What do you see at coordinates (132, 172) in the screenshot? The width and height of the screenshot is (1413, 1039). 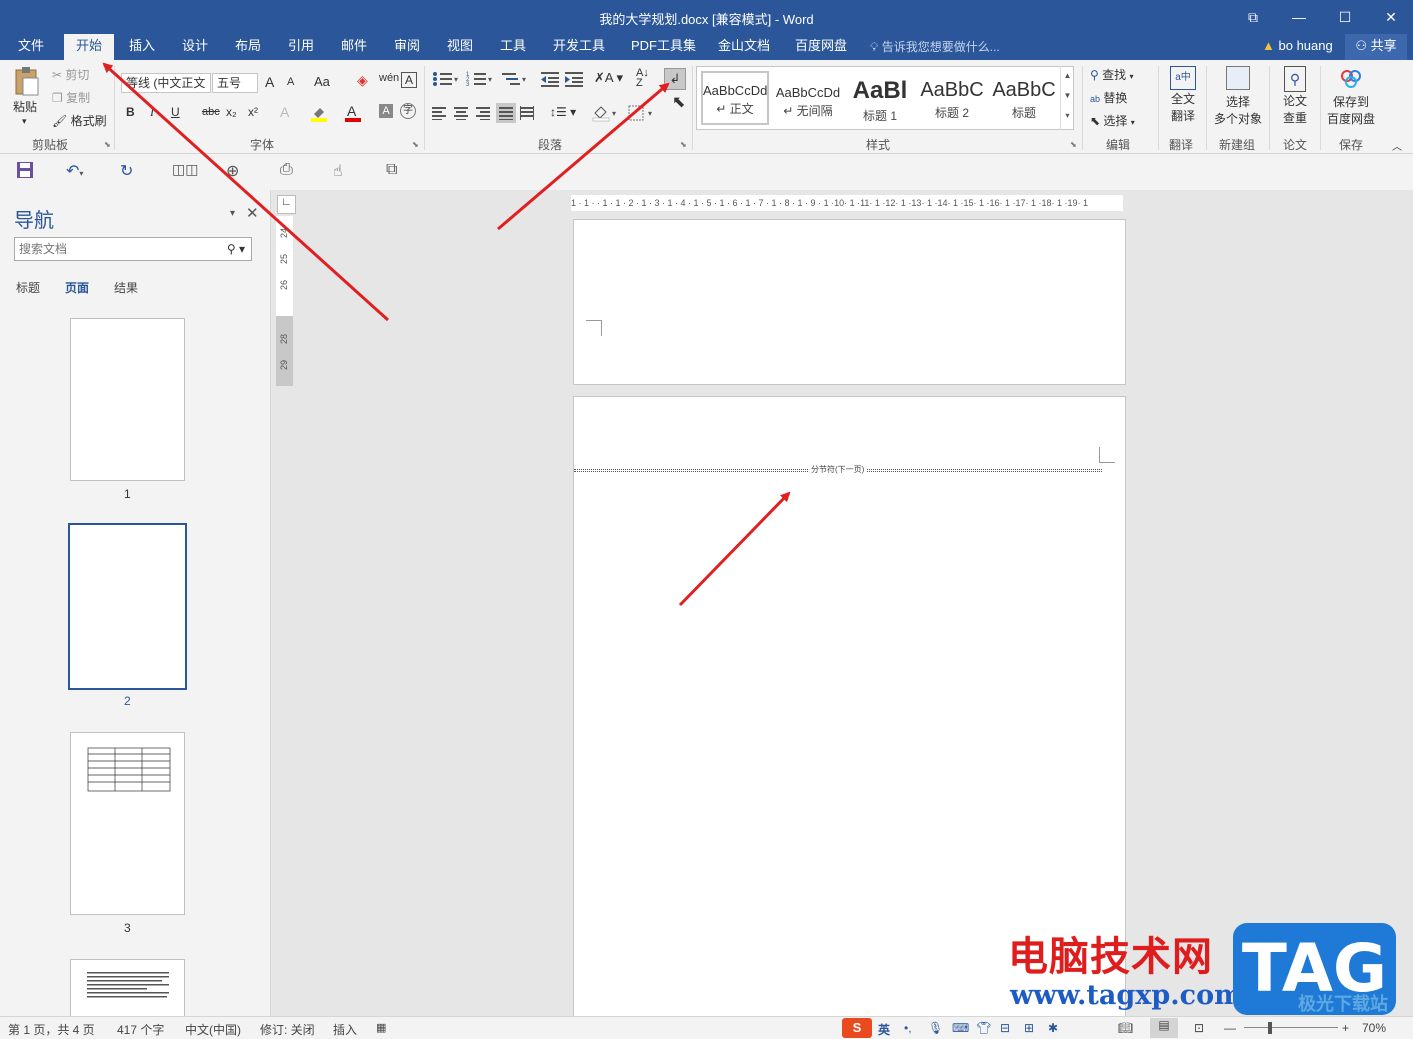 I see `redo-icon: ↻` at bounding box center [132, 172].